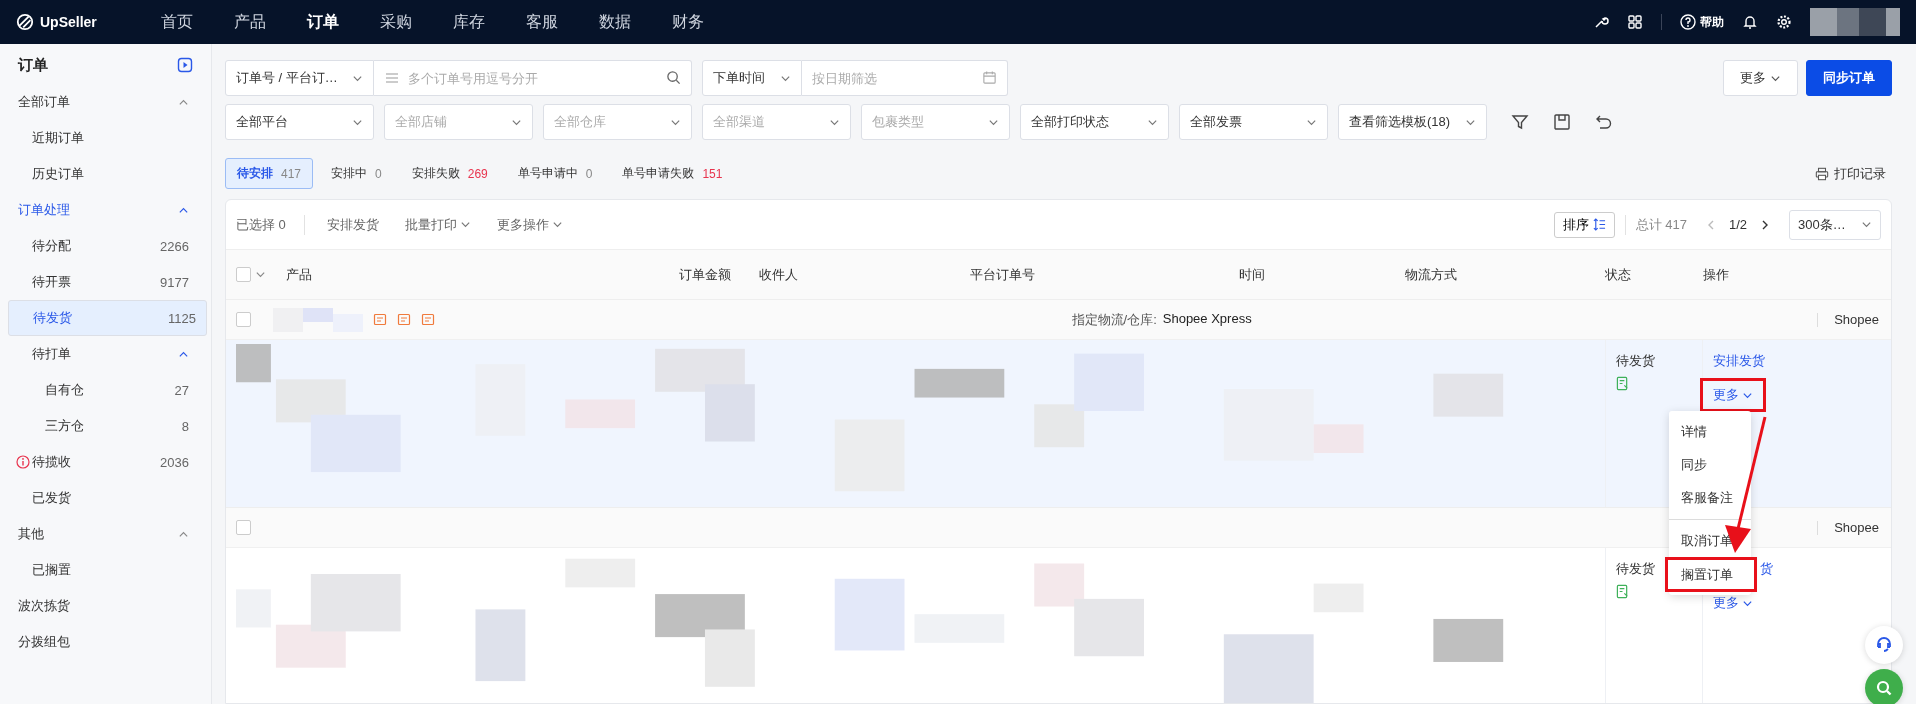  What do you see at coordinates (1601, 22) in the screenshot?
I see `wrench-icon` at bounding box center [1601, 22].